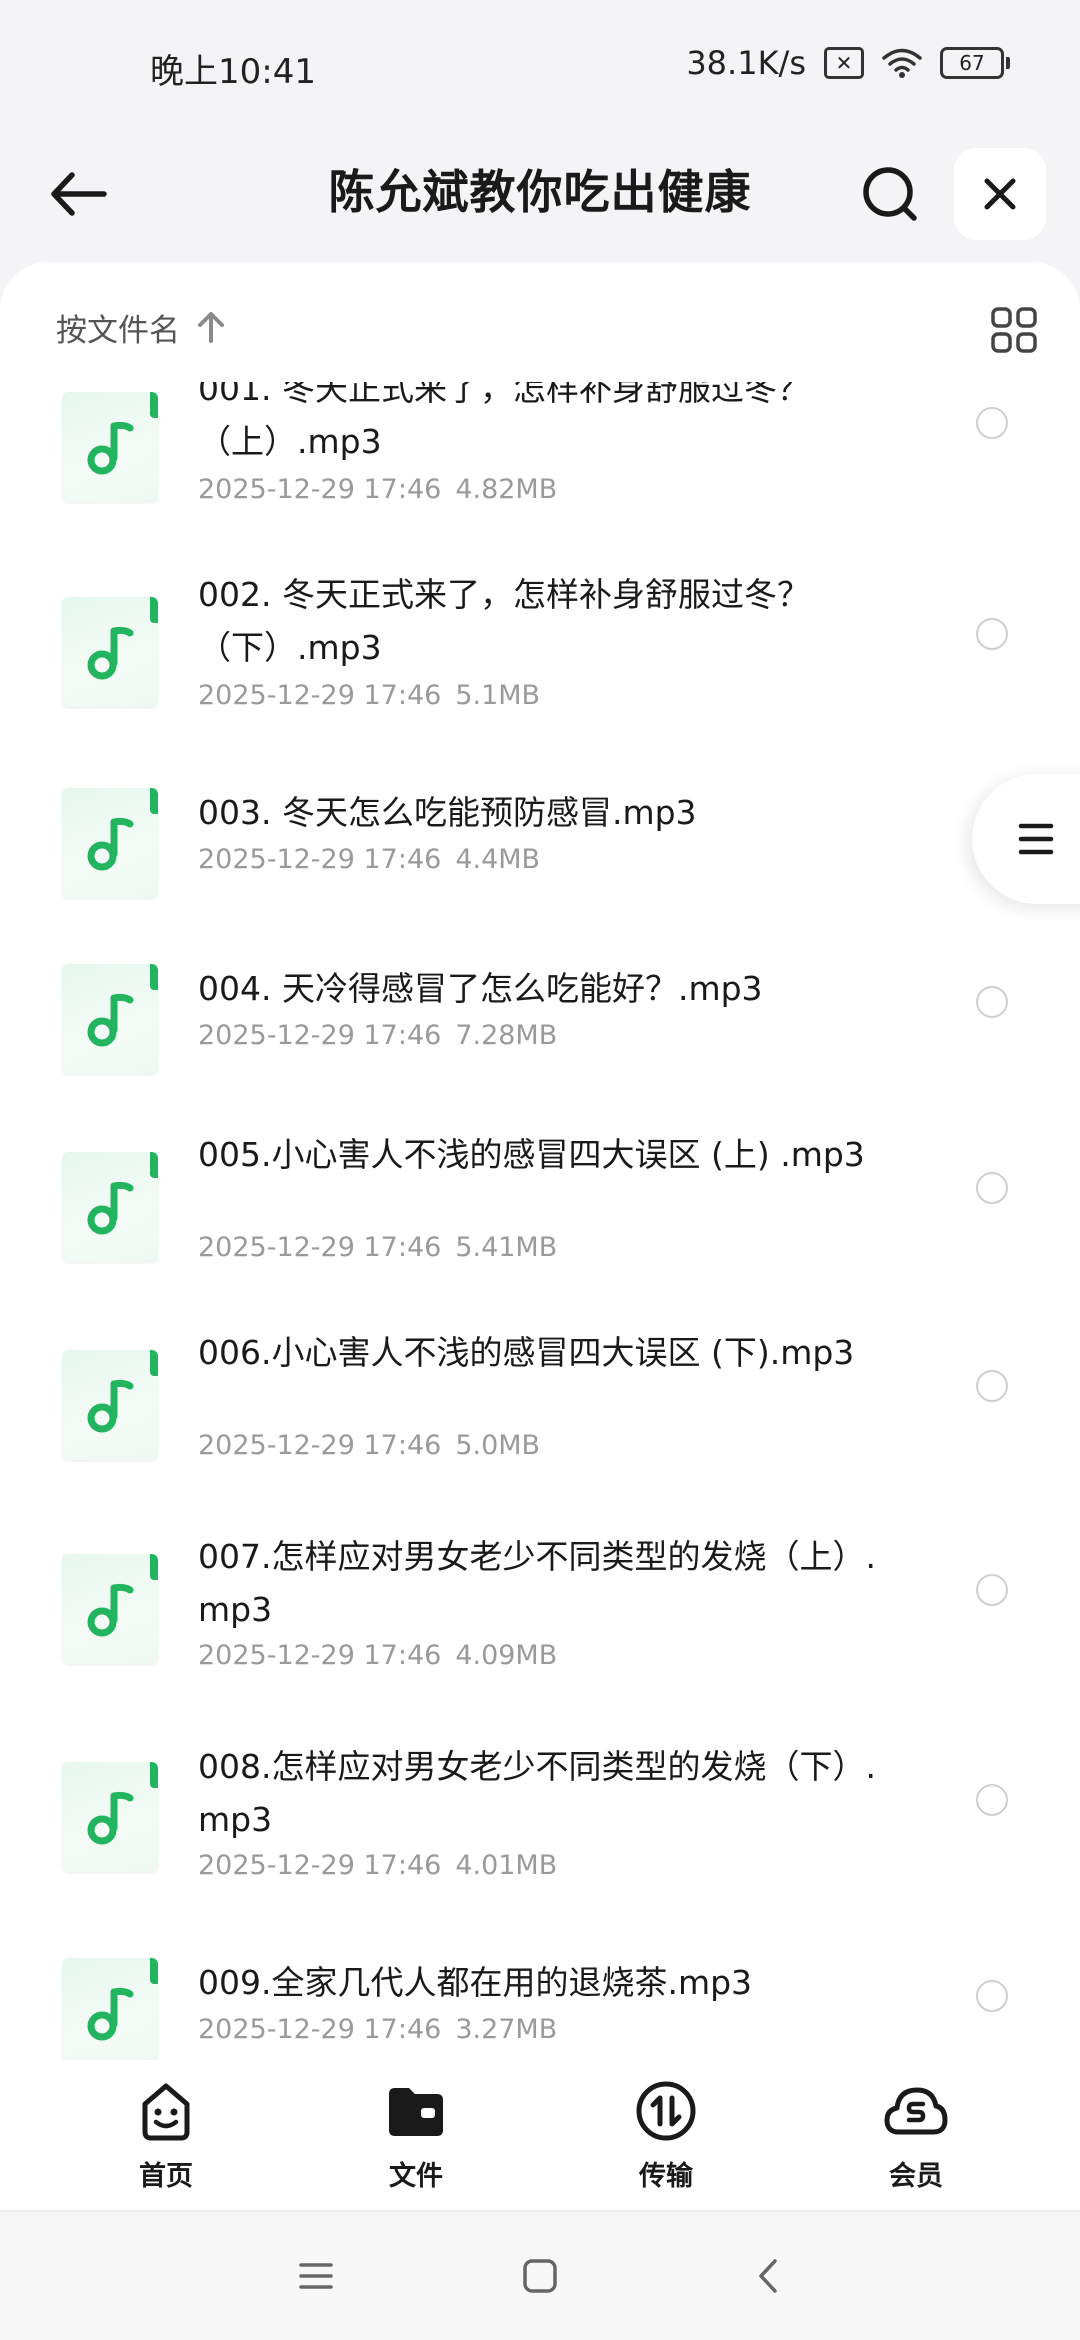  I want to click on file-meta: 2025-12-29 17:46 4.4MB, so click(369, 859).